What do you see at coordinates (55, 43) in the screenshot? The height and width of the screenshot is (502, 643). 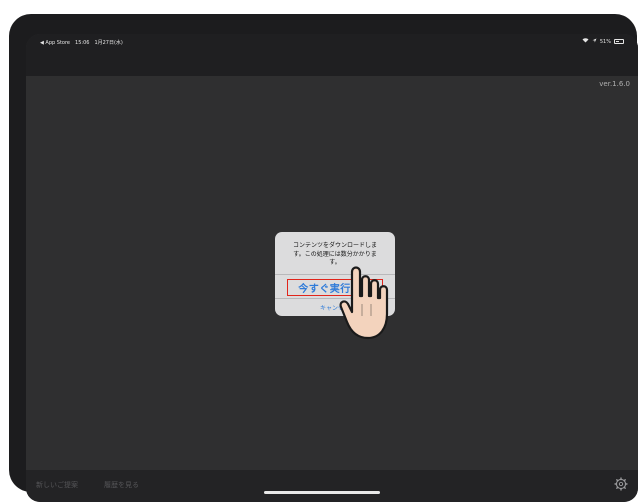 I see `back-to-app-link: ◀ App Store` at bounding box center [55, 43].